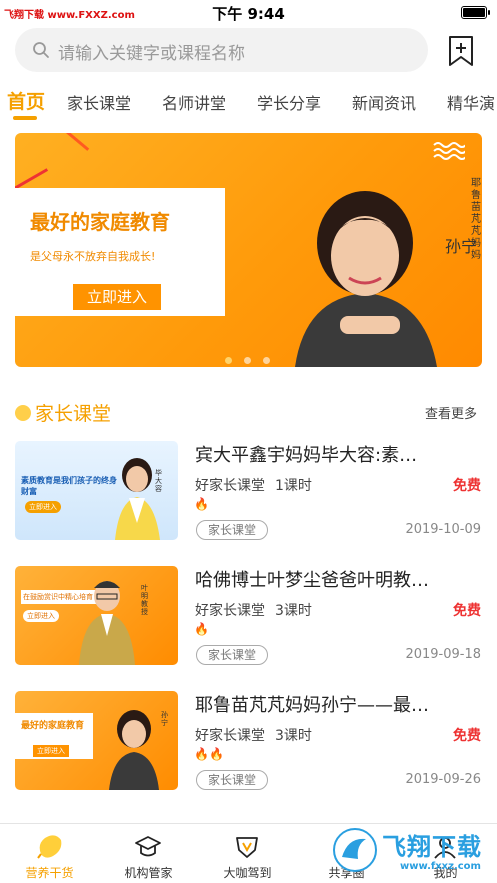  I want to click on bookmark-add-icon, so click(461, 51).